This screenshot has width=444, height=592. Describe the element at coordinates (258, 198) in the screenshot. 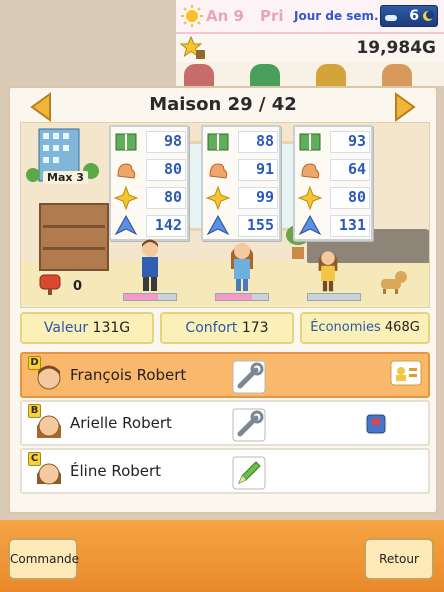

I see `stat-talent-value: 99` at that location.